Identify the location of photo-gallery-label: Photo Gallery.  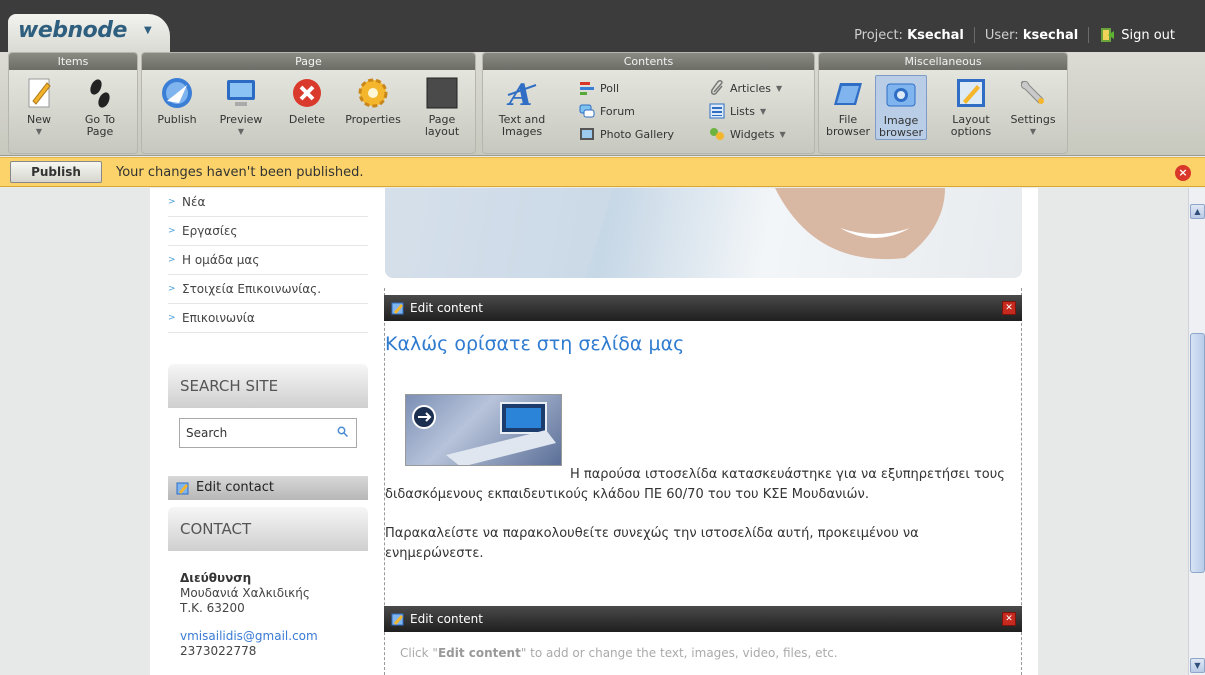
(637, 134).